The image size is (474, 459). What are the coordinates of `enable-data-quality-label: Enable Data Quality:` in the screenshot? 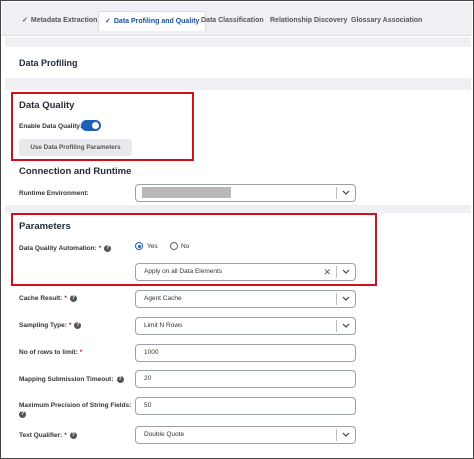 It's located at (51, 126).